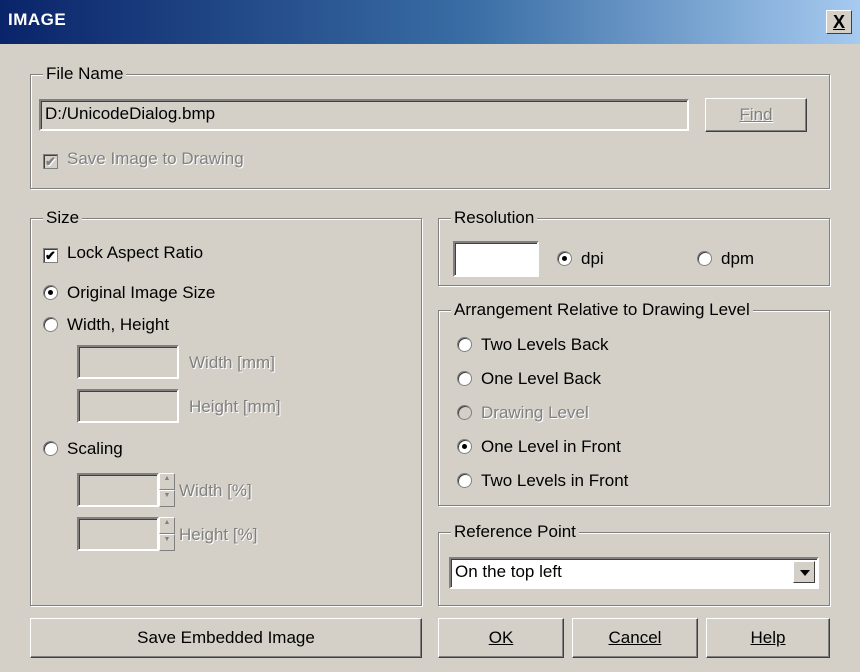 Image resolution: width=860 pixels, height=672 pixels. I want to click on dpm-radio: dpm, so click(725, 259).